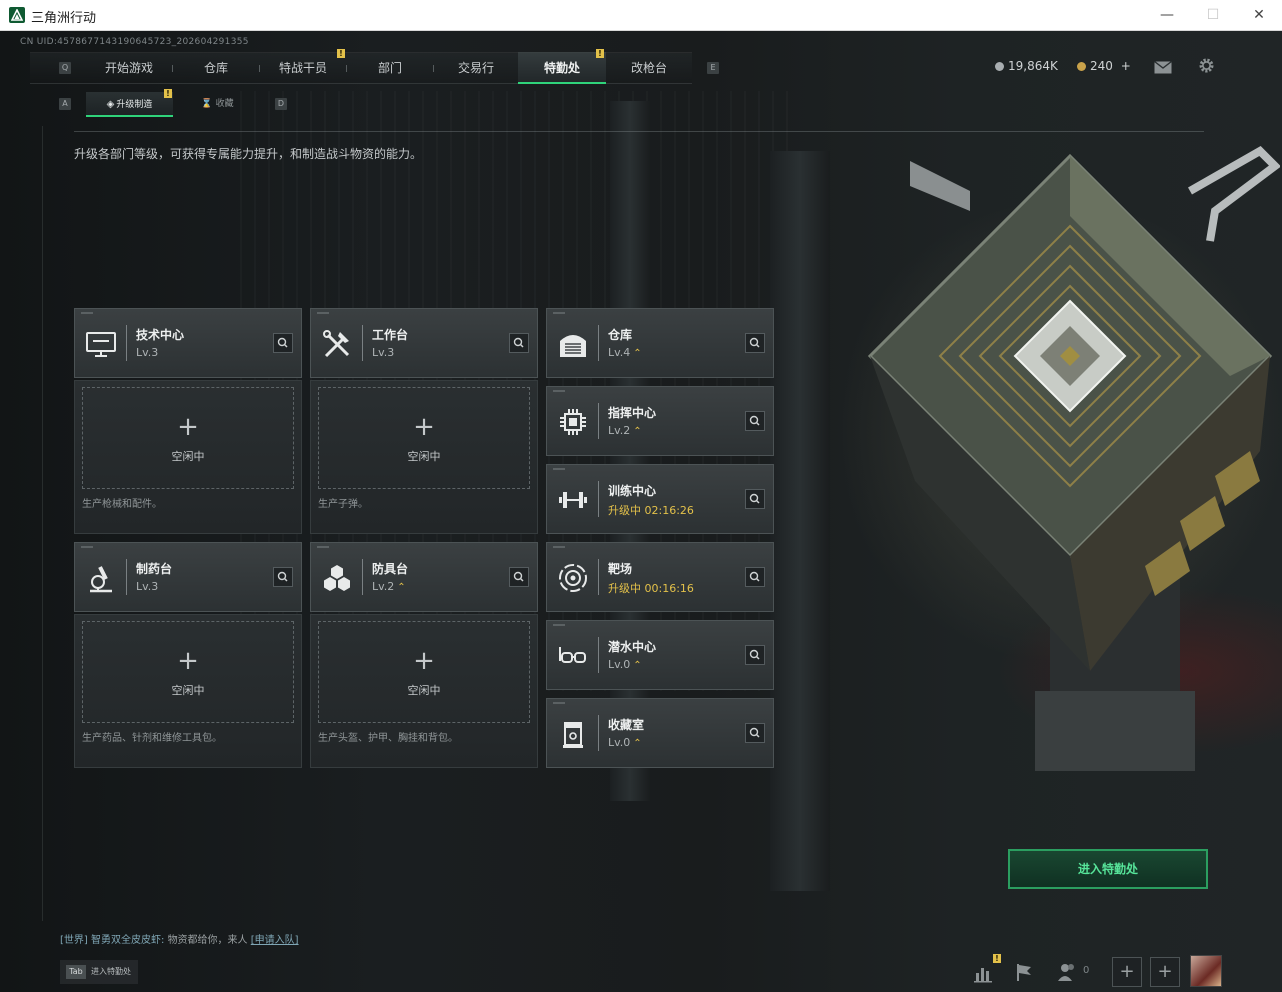 The width and height of the screenshot is (1282, 992). What do you see at coordinates (248, 154) in the screenshot?
I see `page-description: 升级各部门等级，可获得专属能力提升，和制造战斗物资的能力。` at bounding box center [248, 154].